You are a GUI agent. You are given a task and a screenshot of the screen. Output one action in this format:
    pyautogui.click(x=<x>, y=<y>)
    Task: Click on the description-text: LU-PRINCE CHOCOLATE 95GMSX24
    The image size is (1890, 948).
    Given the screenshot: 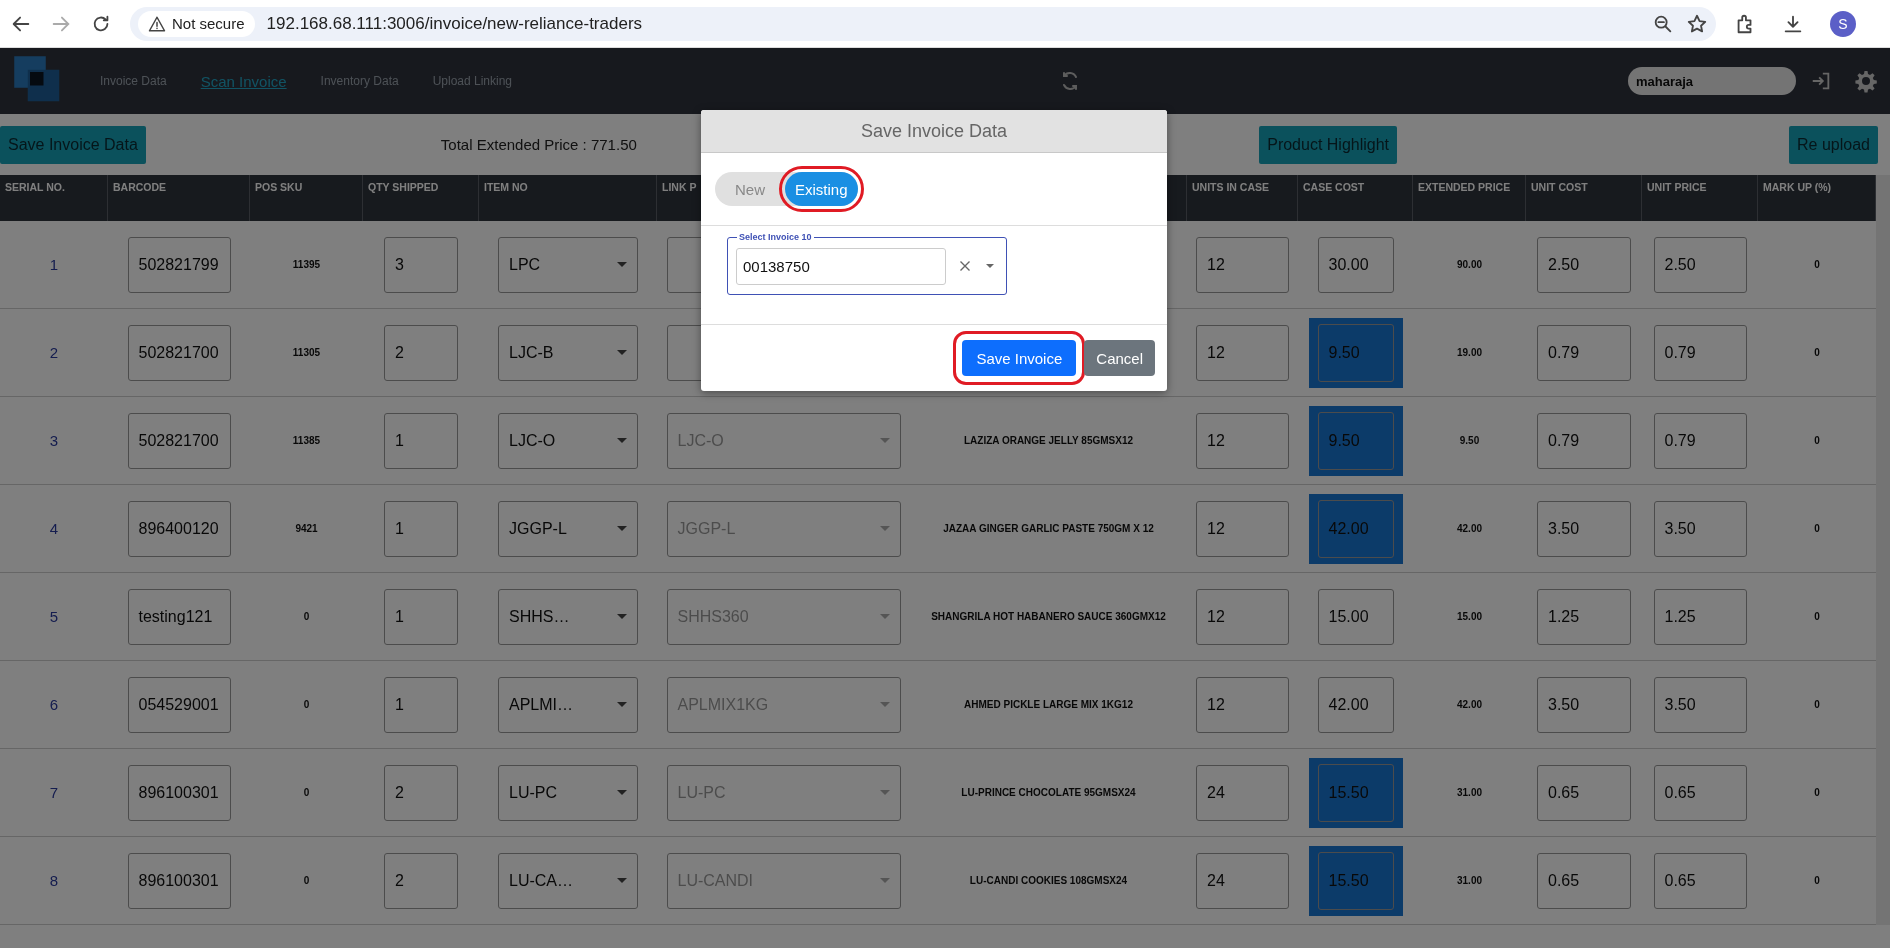 What is the action you would take?
    pyautogui.click(x=1048, y=792)
    